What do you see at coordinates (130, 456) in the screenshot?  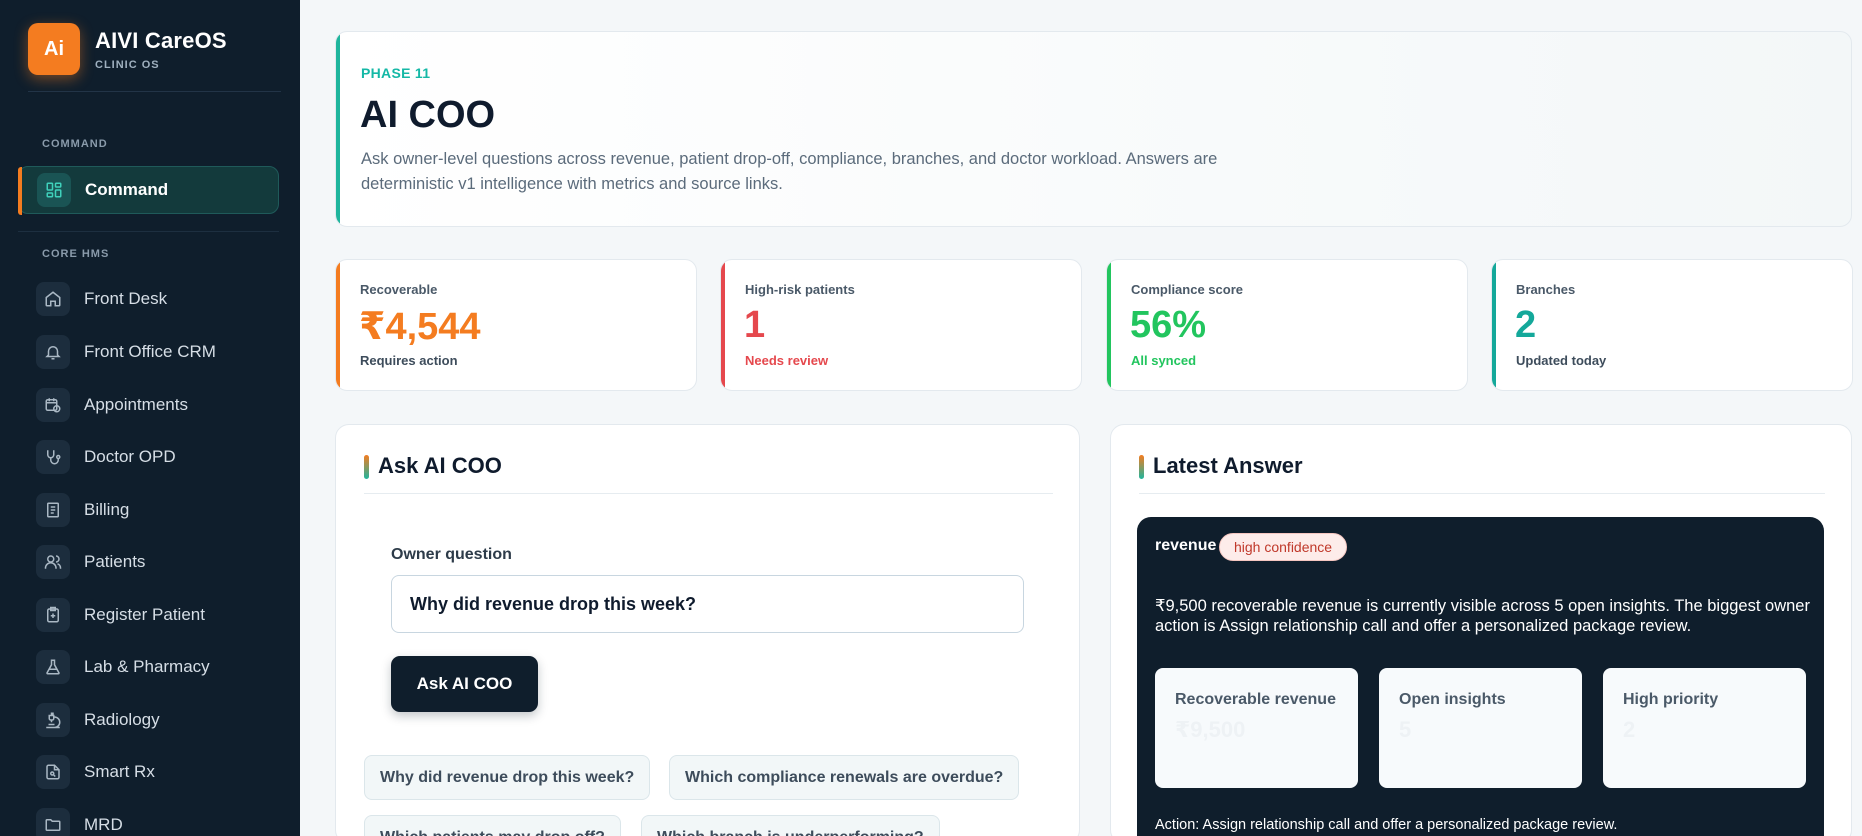 I see `sidebar-item-label: Doctor OPD` at bounding box center [130, 456].